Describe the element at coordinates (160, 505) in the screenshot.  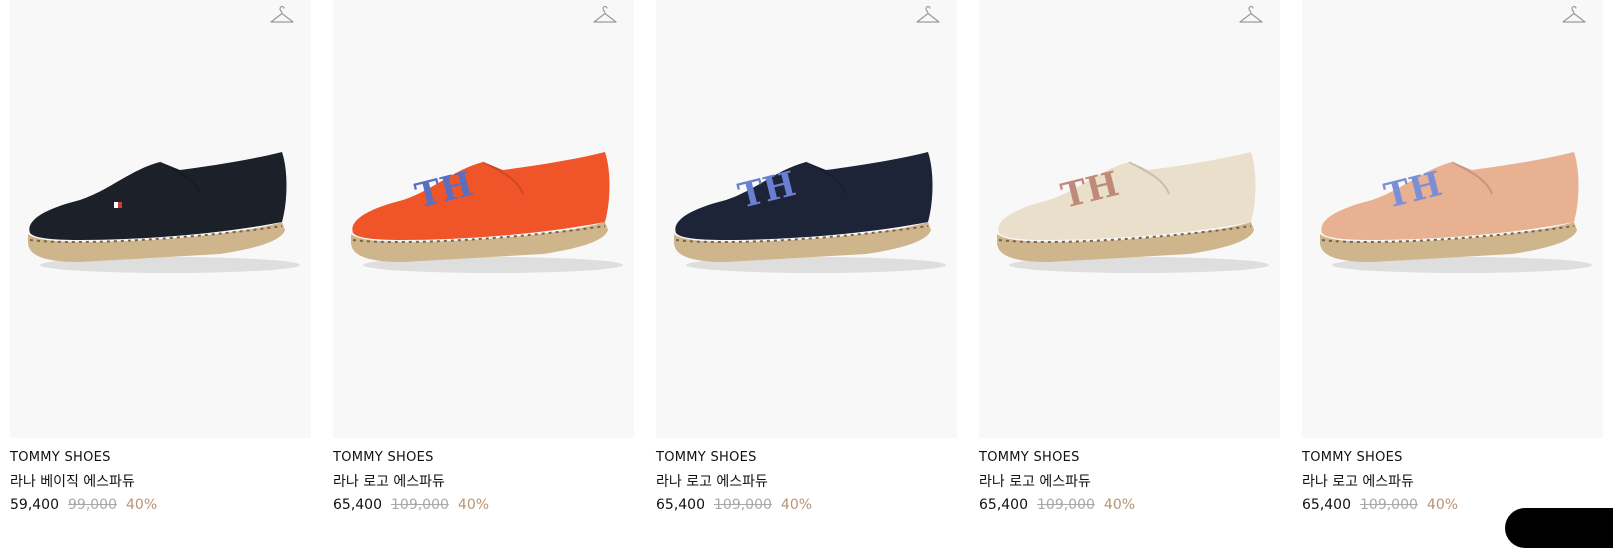
I see `product-price-row: 59,400 99,000 40%` at that location.